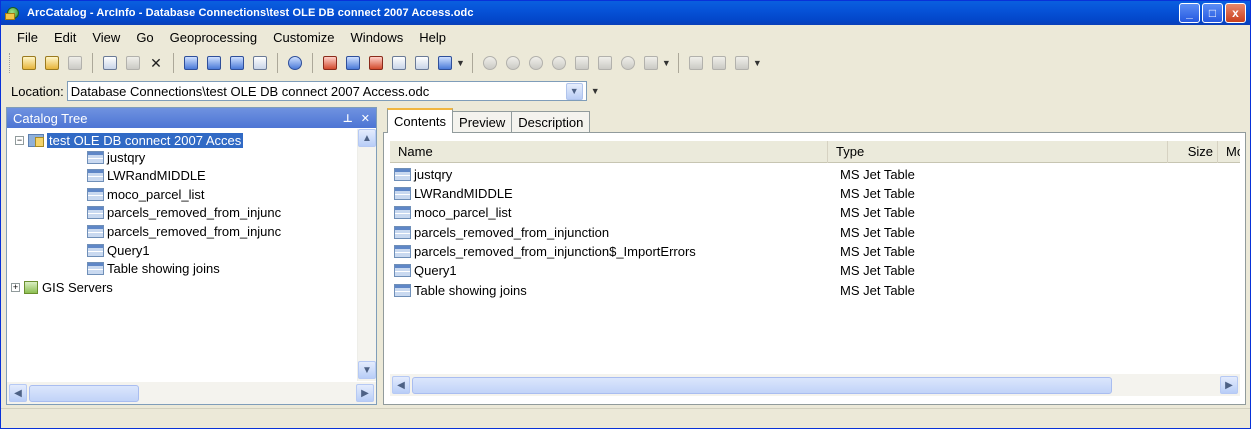  I want to click on zoom-out-button, so click(513, 63).